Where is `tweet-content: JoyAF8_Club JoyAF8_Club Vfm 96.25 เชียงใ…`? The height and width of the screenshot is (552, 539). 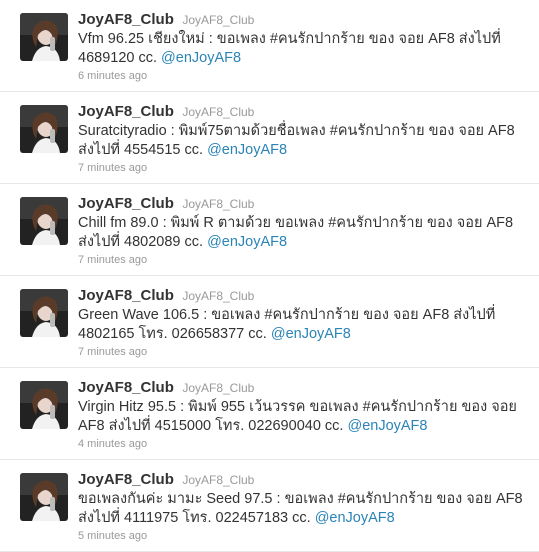
tweet-content: JoyAF8_Club JoyAF8_Club Vfm 96.25 เชียงใ… is located at coordinates (303, 47).